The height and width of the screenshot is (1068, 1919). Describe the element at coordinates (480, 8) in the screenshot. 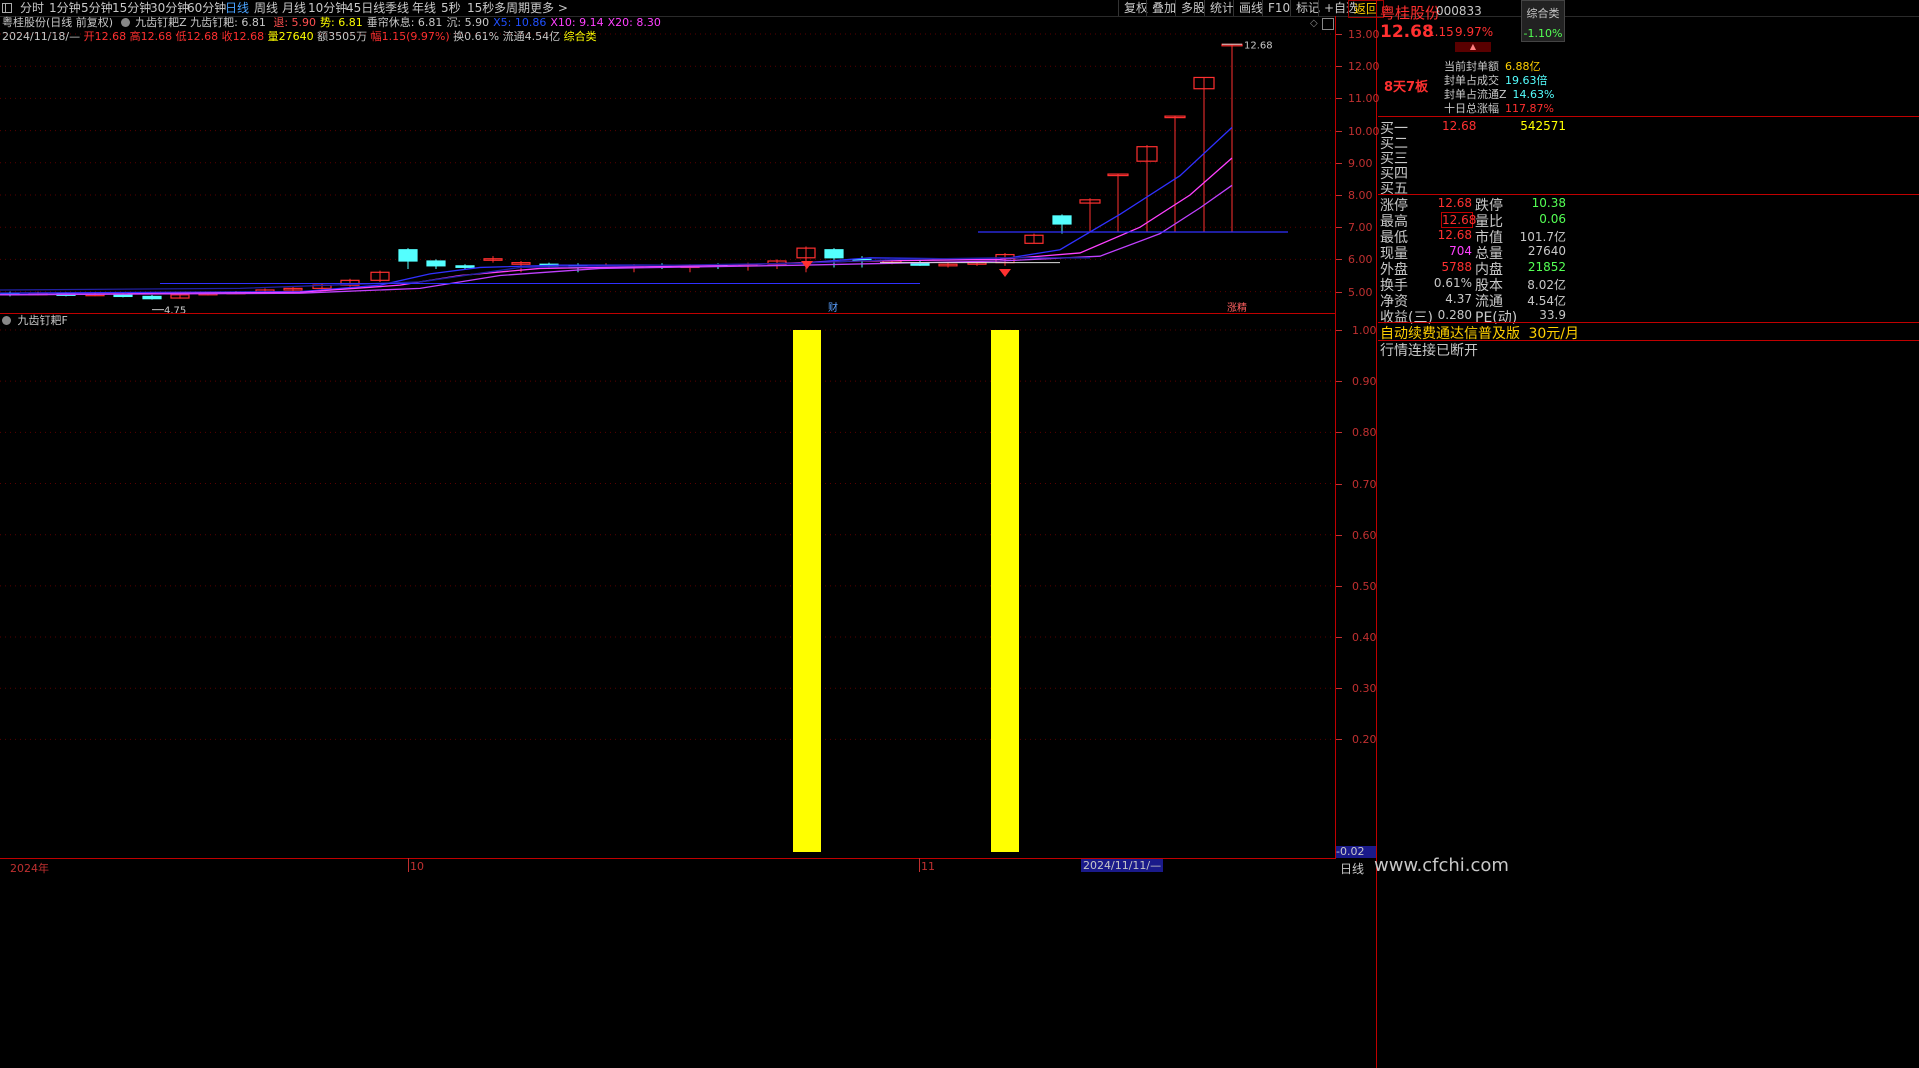

I see `period-tab: 15秒` at that location.